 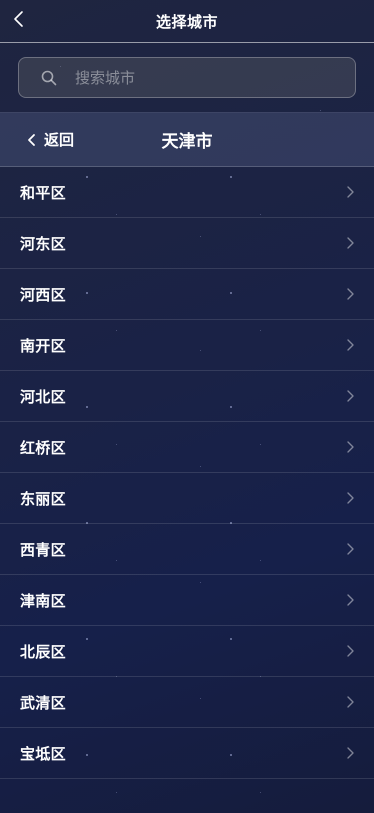 What do you see at coordinates (43, 192) in the screenshot?
I see `district-label: 和平区` at bounding box center [43, 192].